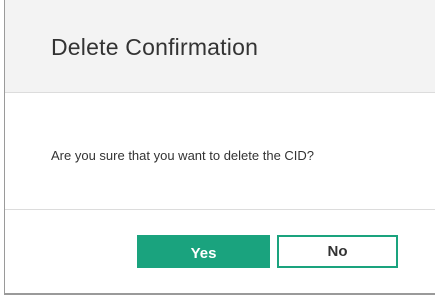 Image resolution: width=435 pixels, height=295 pixels. What do you see at coordinates (203, 251) in the screenshot?
I see `yes-button: Yes` at bounding box center [203, 251].